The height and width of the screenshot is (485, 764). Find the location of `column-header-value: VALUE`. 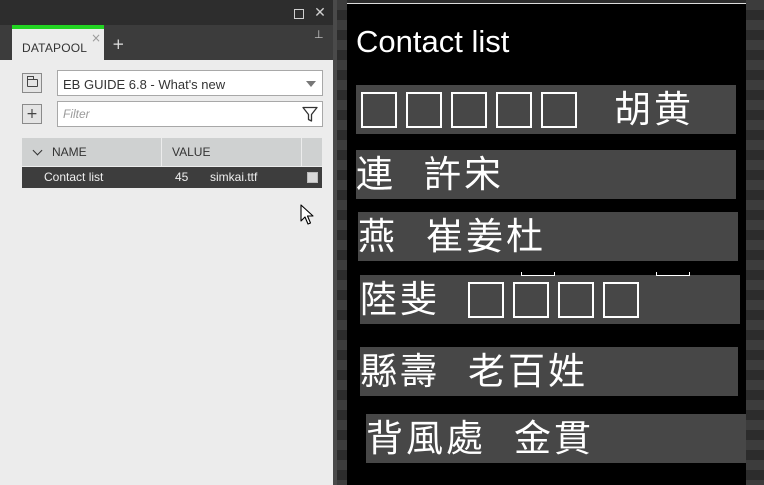

column-header-value: VALUE is located at coordinates (232, 152).